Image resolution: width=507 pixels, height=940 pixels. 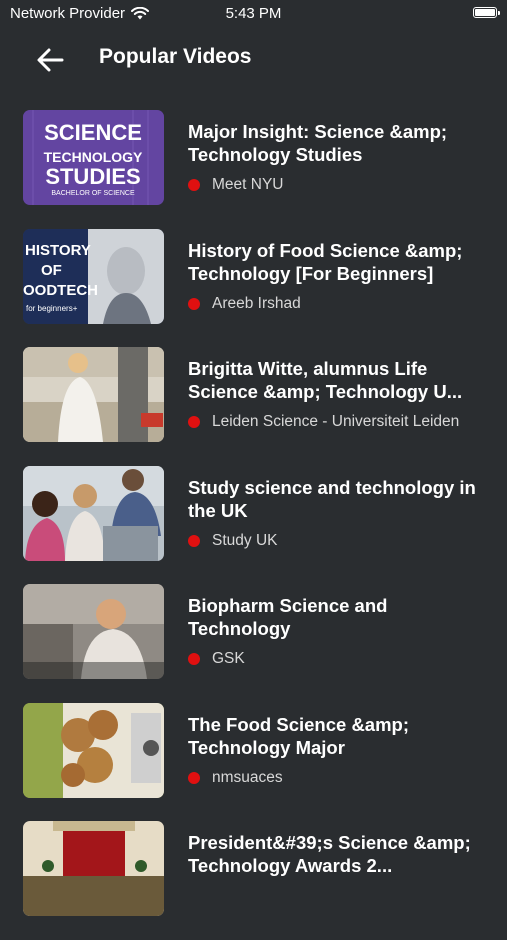 I want to click on channel: Areeb Irshad, so click(x=244, y=304).